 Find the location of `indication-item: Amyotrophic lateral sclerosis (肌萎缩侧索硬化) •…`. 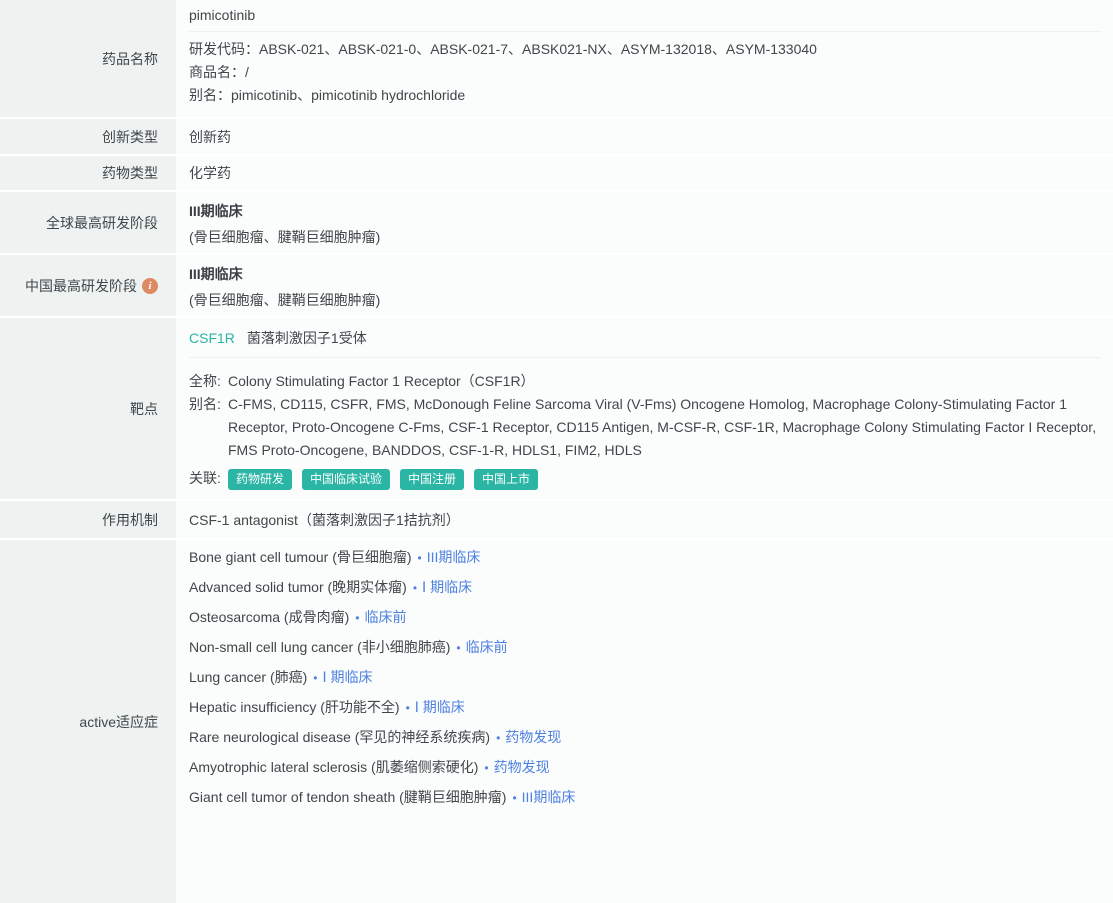

indication-item: Amyotrophic lateral sclerosis (肌萎缩侧索硬化) •… is located at coordinates (645, 768).